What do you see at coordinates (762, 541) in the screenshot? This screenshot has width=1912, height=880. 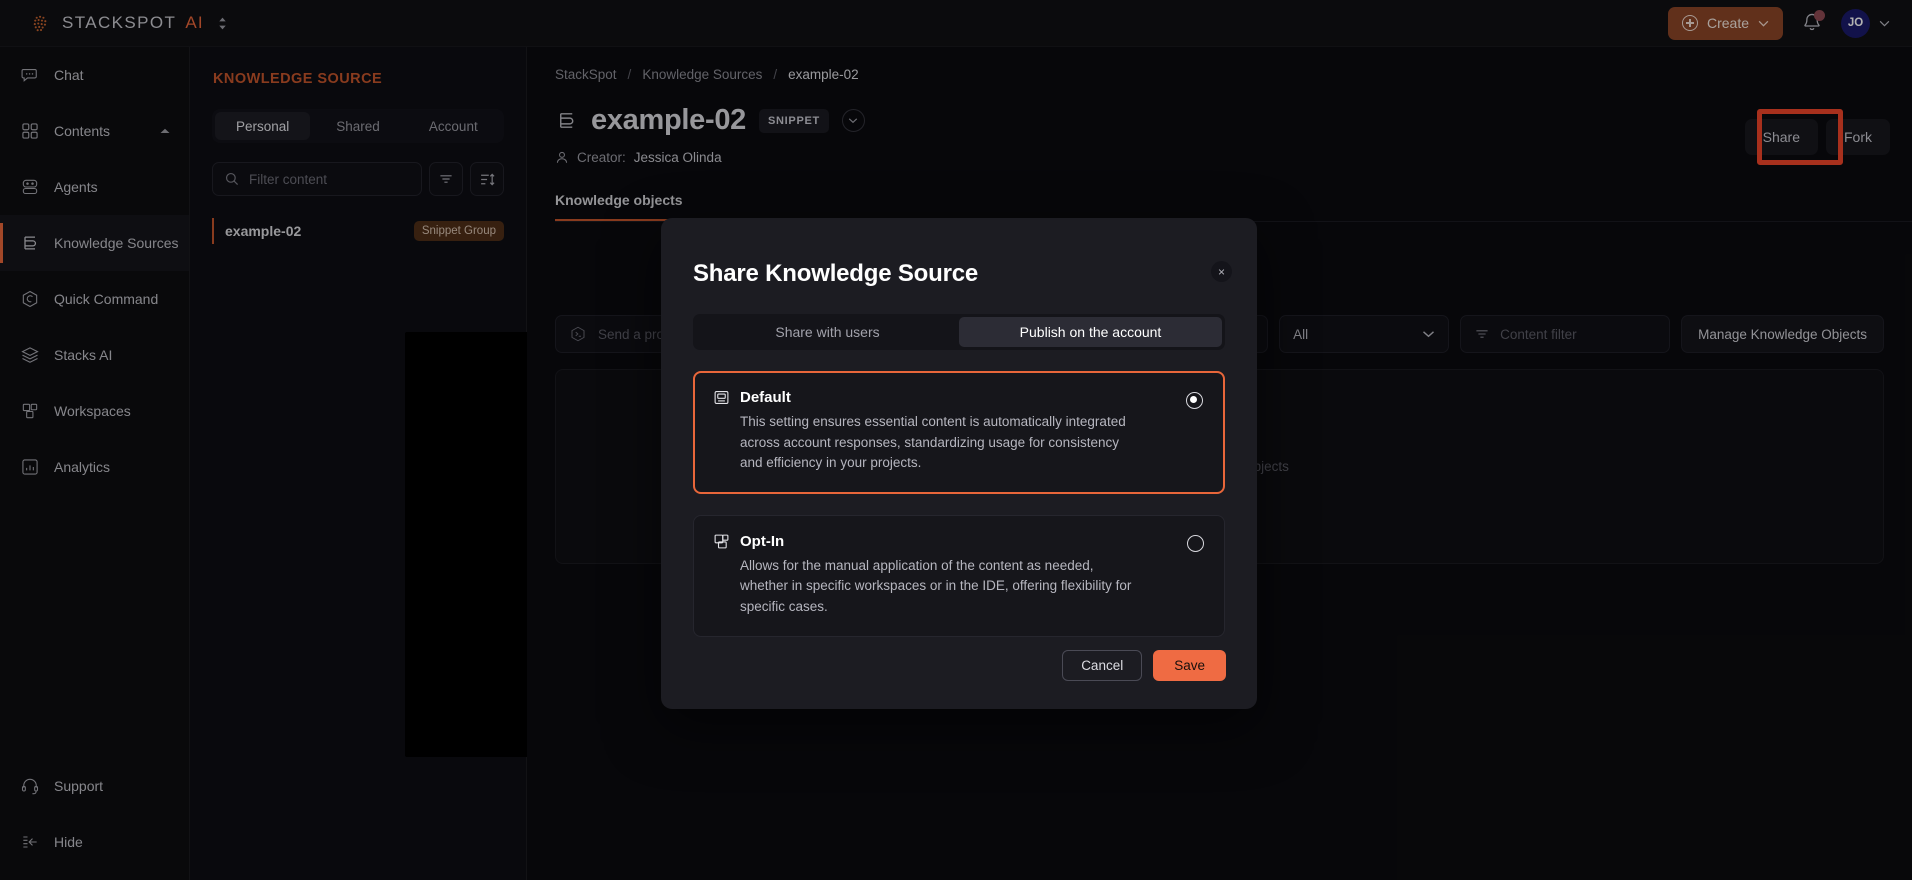 I see `option-title: Opt-In` at bounding box center [762, 541].